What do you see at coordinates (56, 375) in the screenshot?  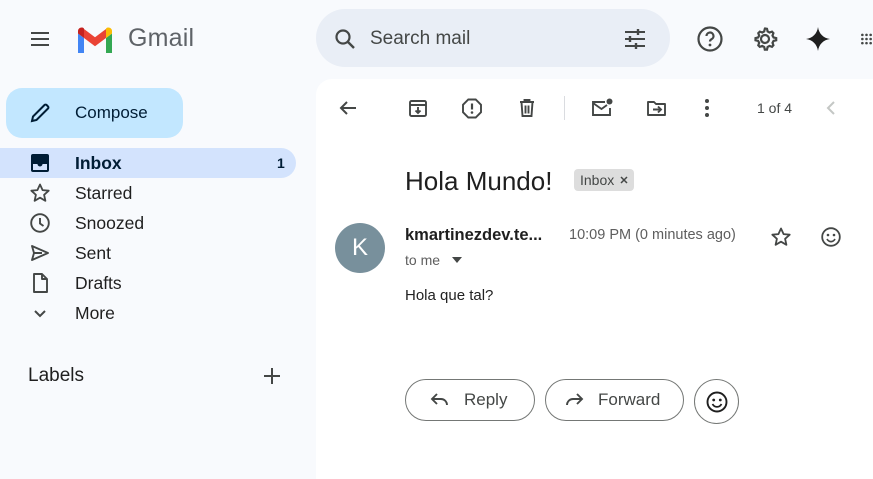 I see `labels-heading: Labels` at bounding box center [56, 375].